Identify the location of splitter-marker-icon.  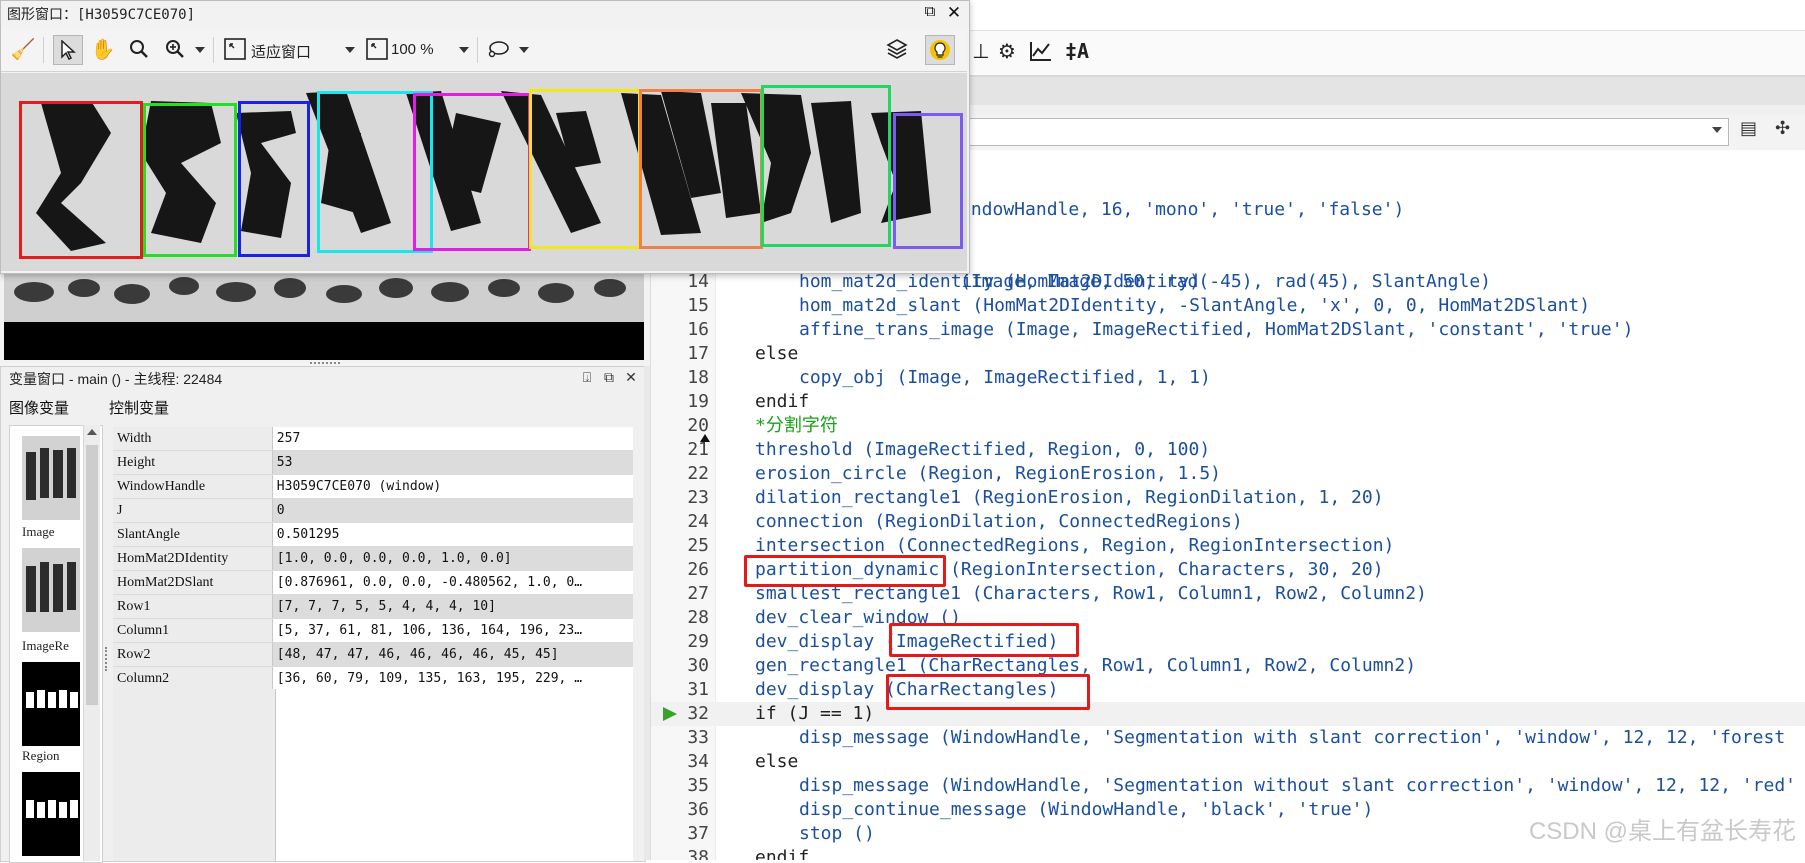
(705, 438).